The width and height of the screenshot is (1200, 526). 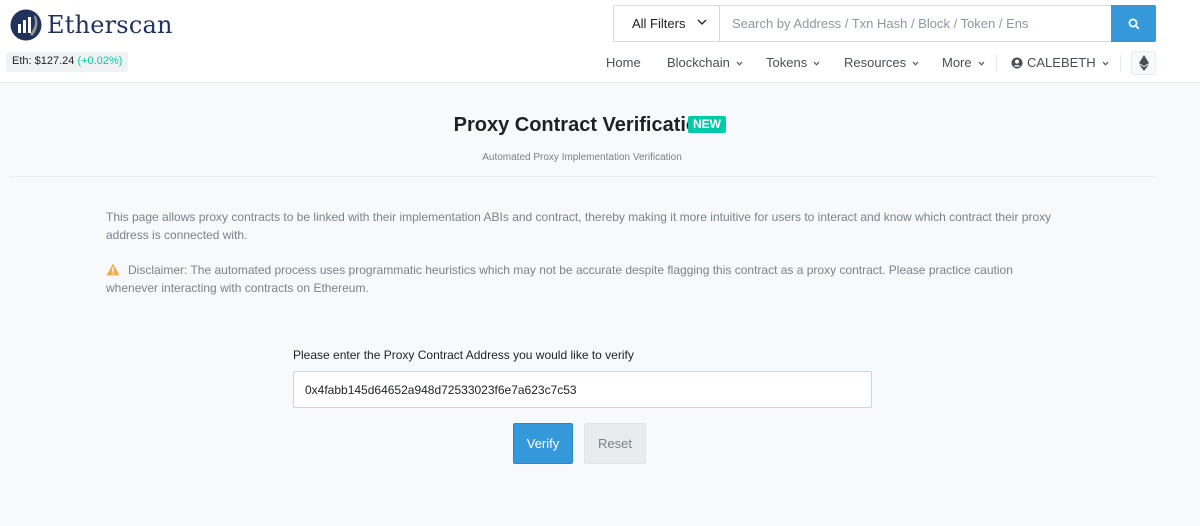 I want to click on user-circle-icon, so click(x=1017, y=63).